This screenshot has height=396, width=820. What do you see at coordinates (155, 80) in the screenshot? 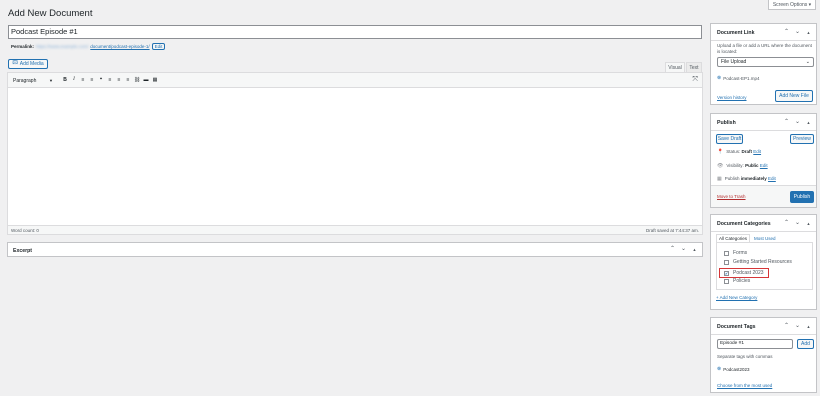
I see `toolbar-toggle-icon: ▦` at bounding box center [155, 80].